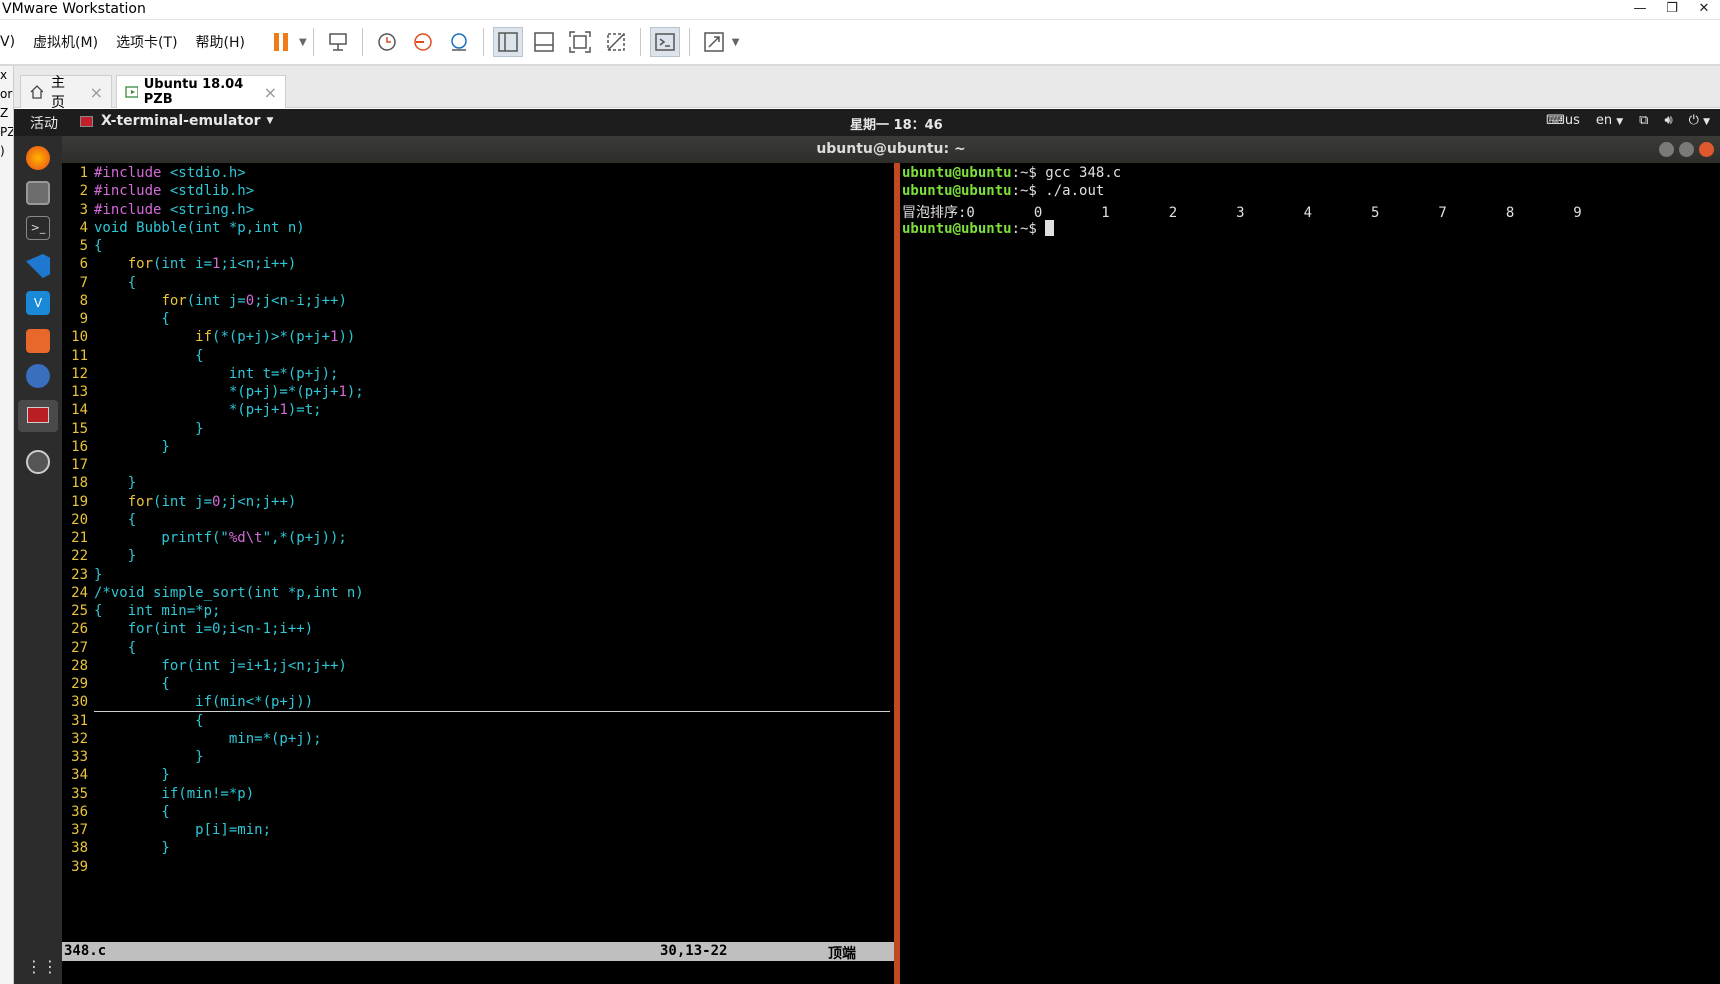 This screenshot has height=984, width=1720. I want to click on code-line: printf("%d\t",*(p+j));, so click(220, 538).